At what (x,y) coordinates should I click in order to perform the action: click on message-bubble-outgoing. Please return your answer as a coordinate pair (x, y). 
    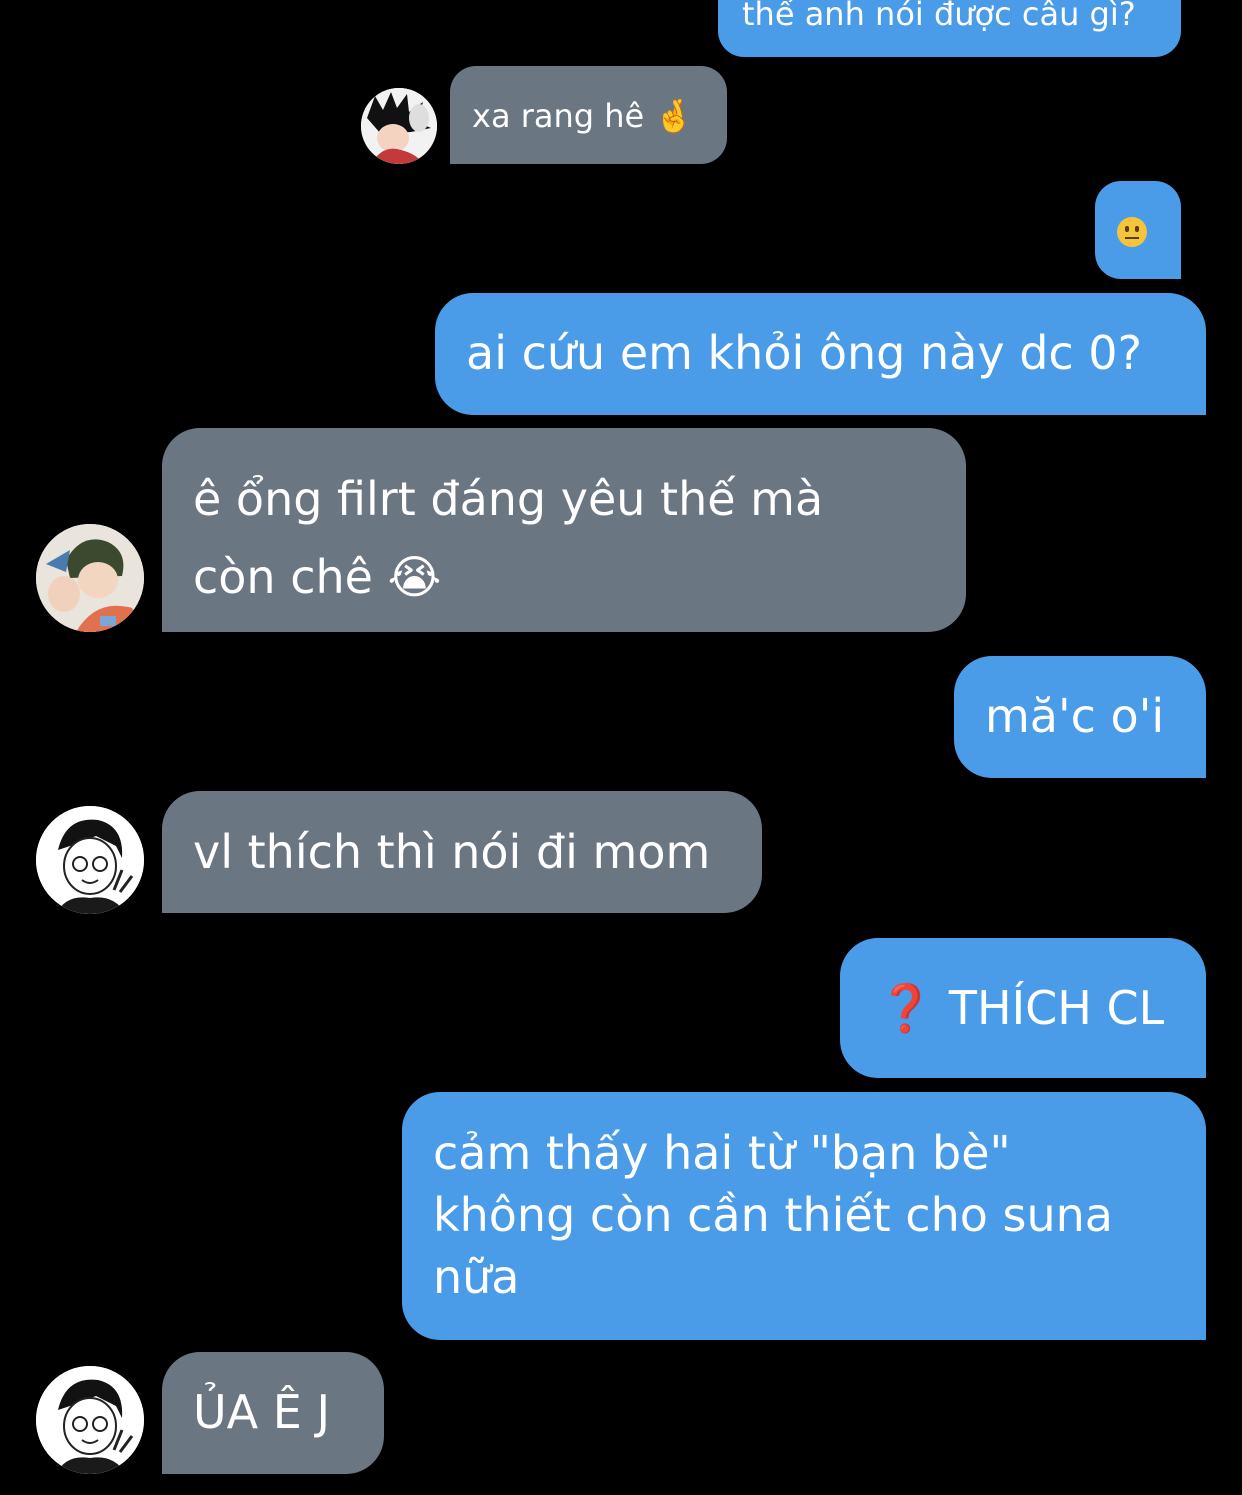
    Looking at the image, I should click on (1138, 230).